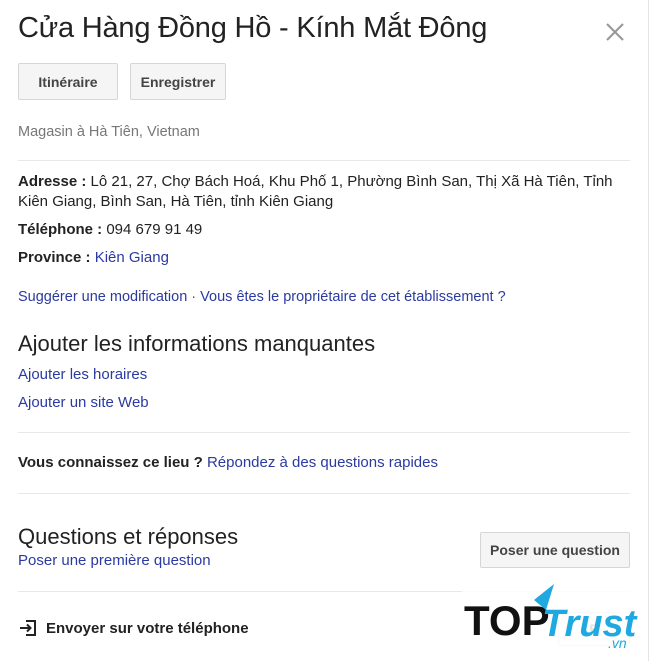  I want to click on place-title: Cửa Hàng Đồng Hồ - Kính Mắt Đông, so click(253, 28).